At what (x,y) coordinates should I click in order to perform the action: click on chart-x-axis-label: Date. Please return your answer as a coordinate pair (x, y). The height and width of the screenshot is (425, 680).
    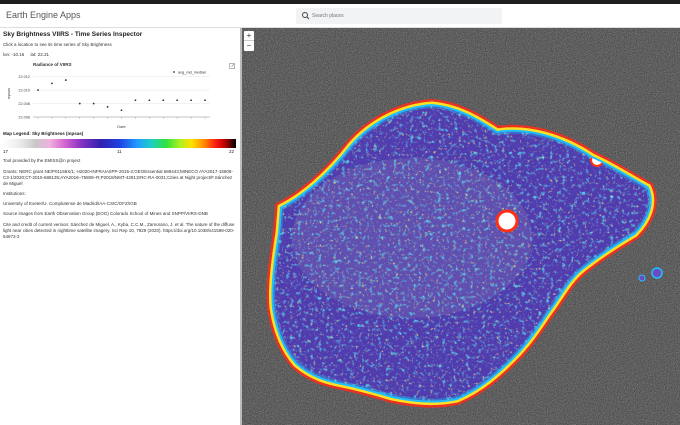
    Looking at the image, I should click on (121, 126).